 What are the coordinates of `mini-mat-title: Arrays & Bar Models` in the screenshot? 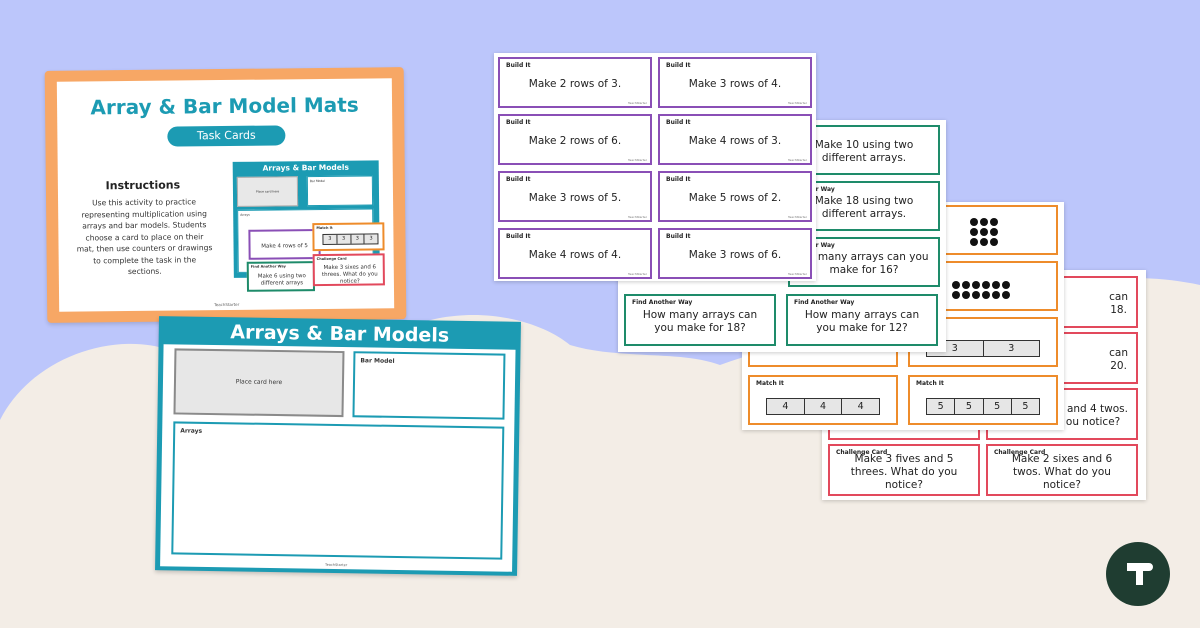 It's located at (305, 167).